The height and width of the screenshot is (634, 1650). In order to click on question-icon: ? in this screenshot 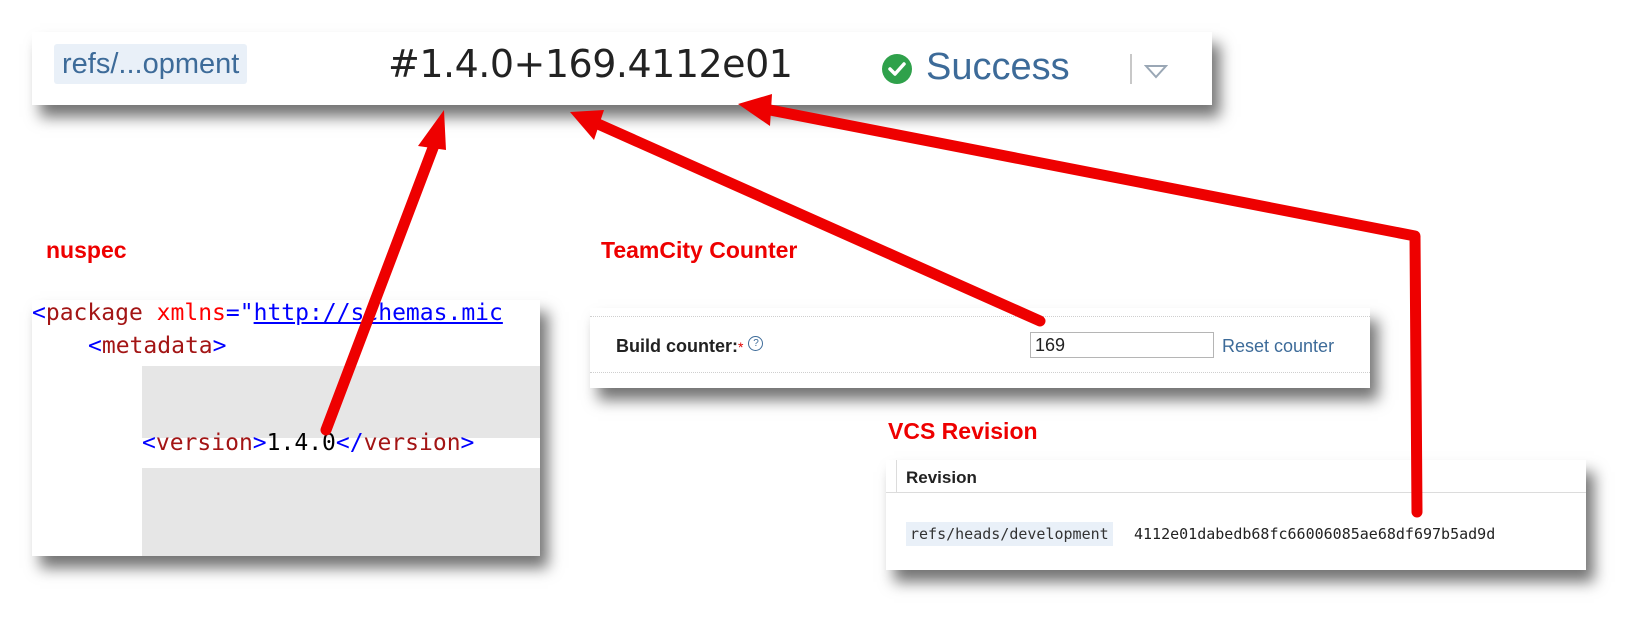, I will do `click(756, 343)`.